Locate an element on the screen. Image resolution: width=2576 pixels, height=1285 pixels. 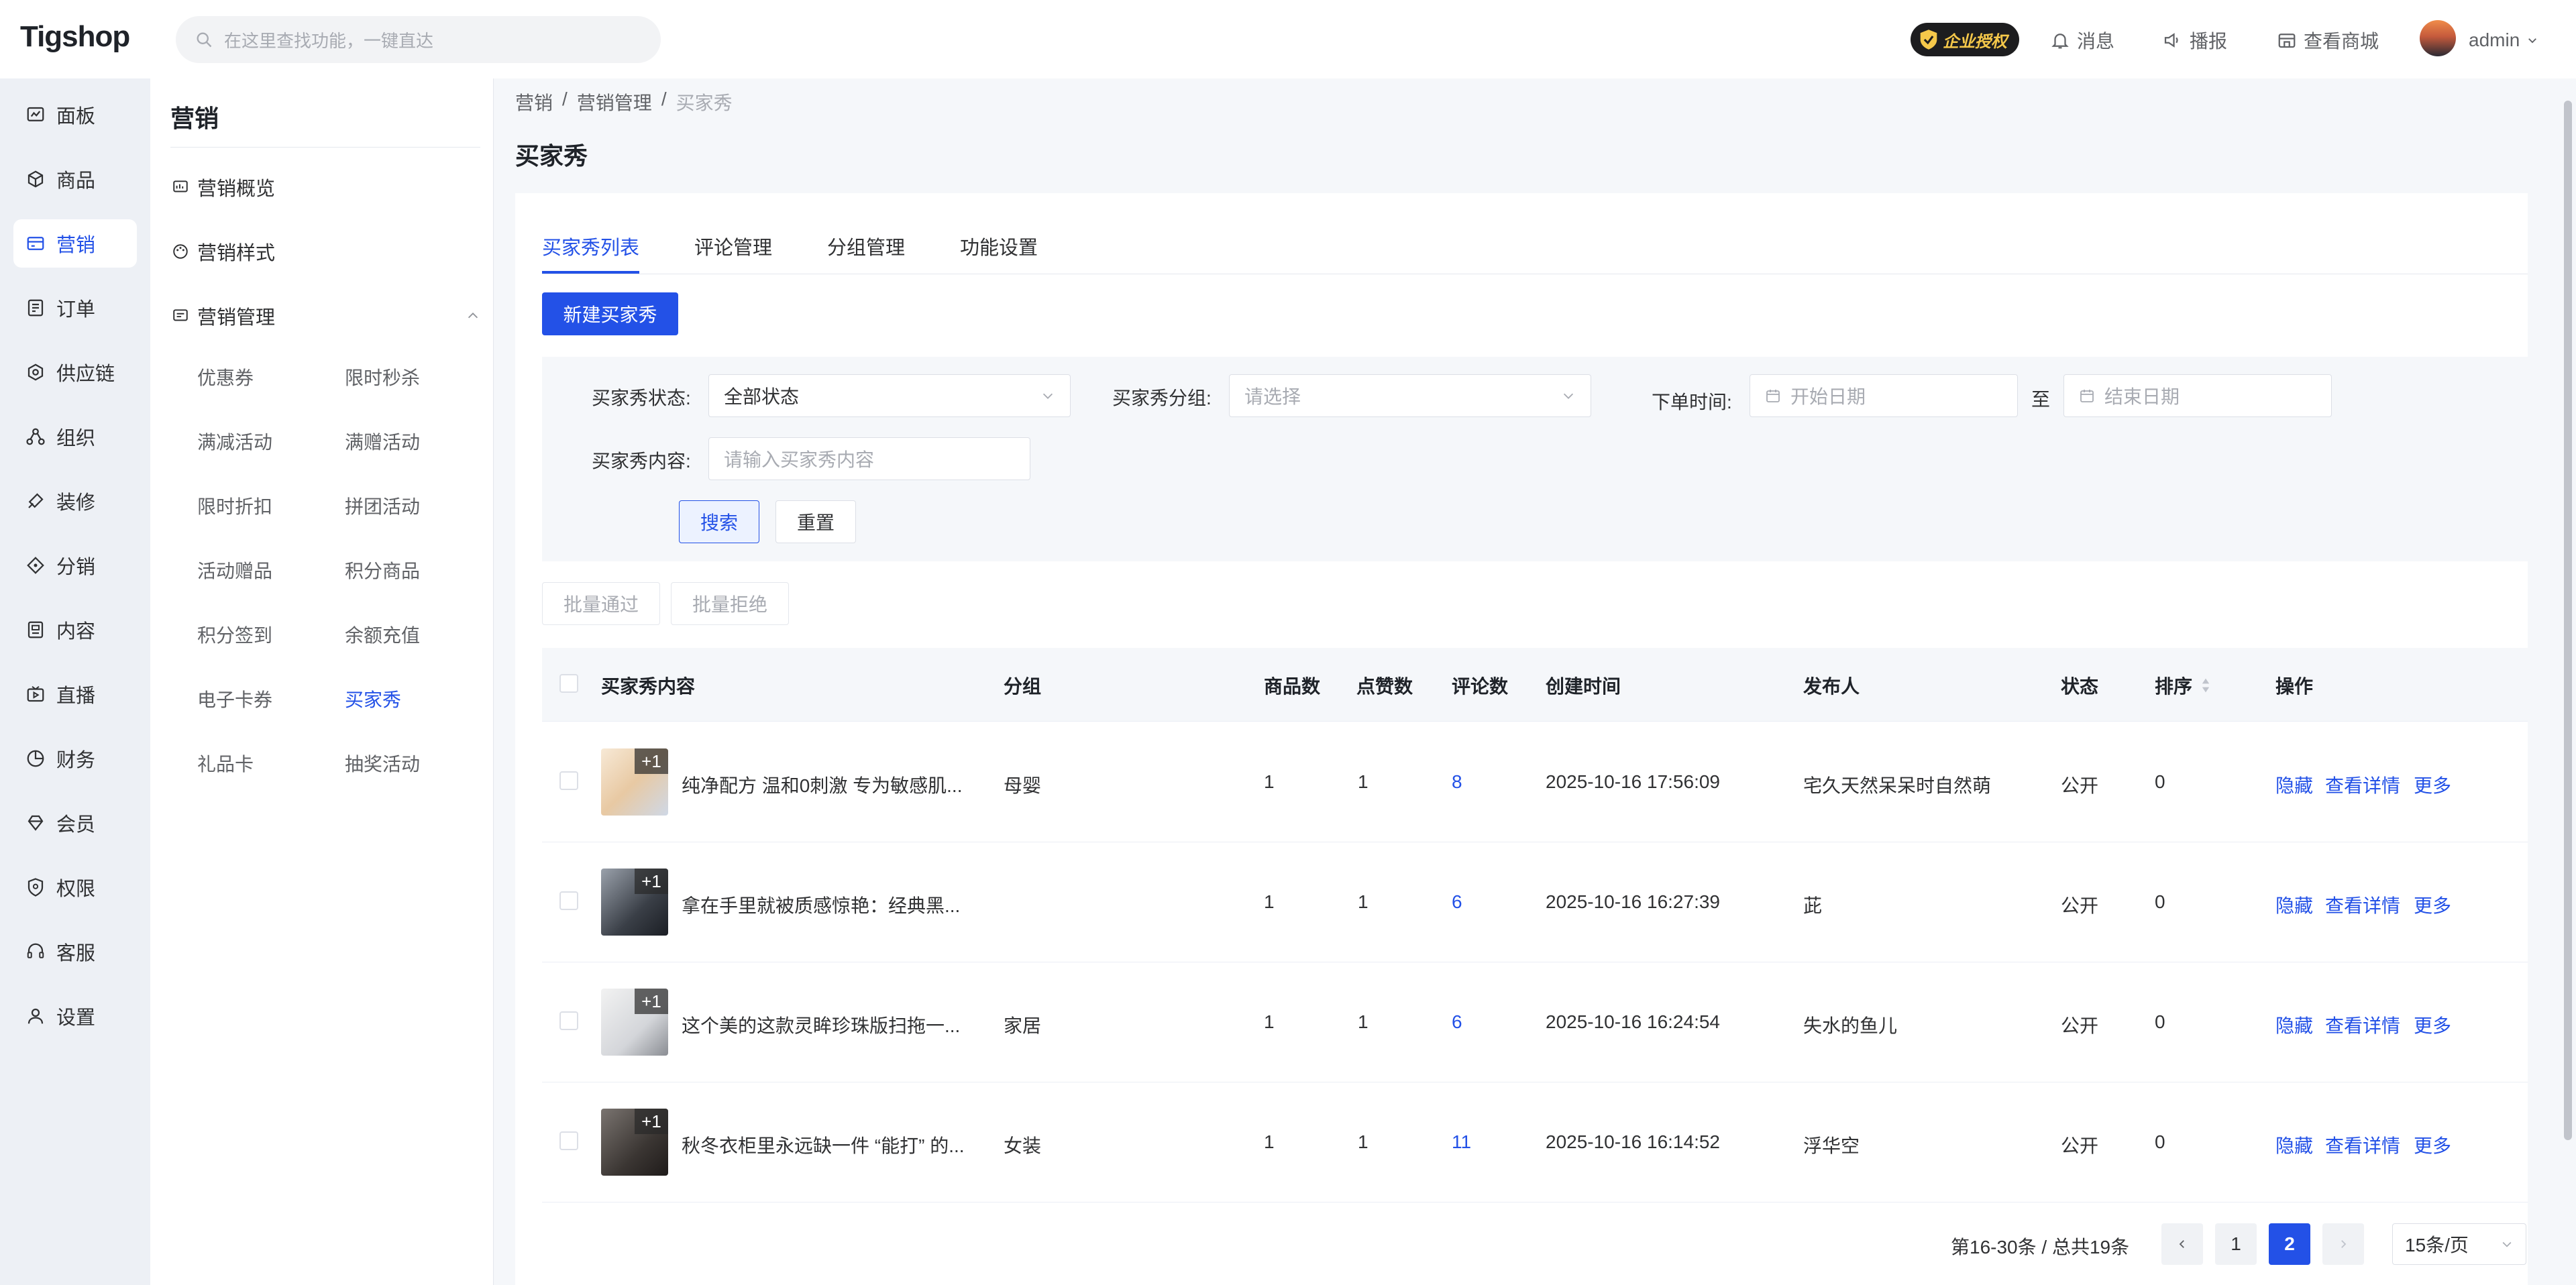
nav-item-service: 客服 is located at coordinates (75, 952).